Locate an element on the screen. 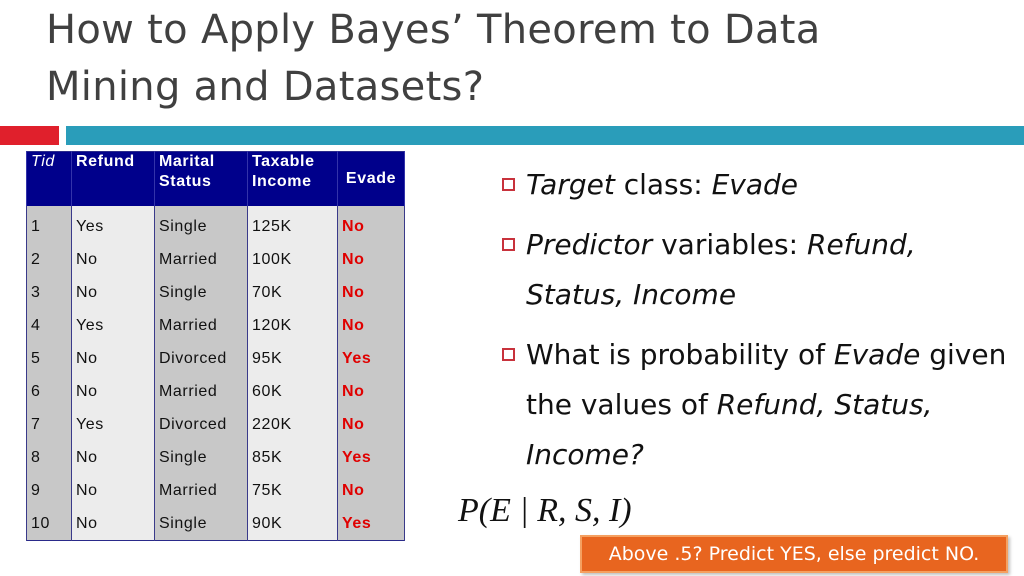 The width and height of the screenshot is (1024, 576). cell-taxable-income: 90K is located at coordinates (292, 524).